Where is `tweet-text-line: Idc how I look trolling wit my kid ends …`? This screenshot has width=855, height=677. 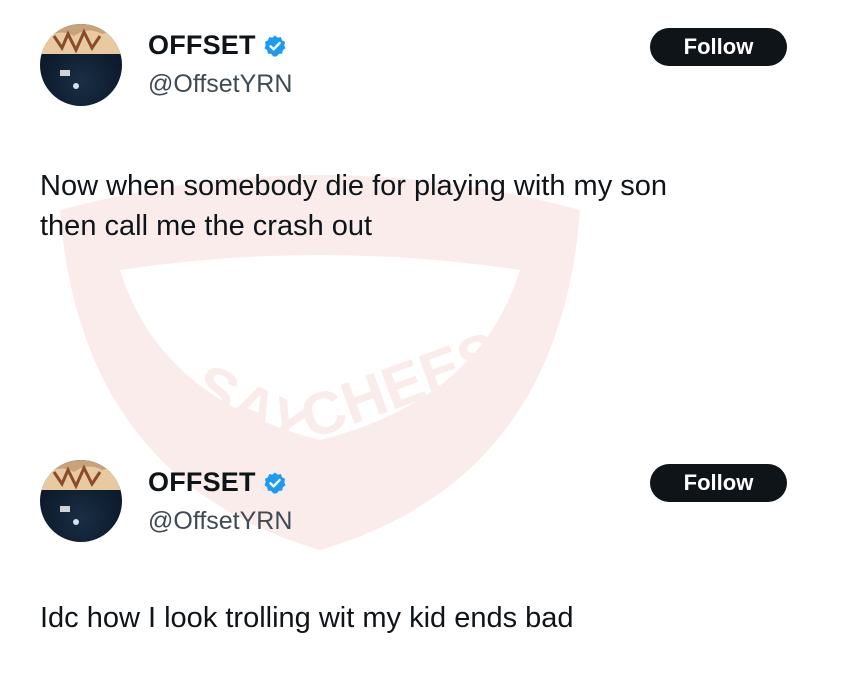
tweet-text-line: Idc how I look trolling wit my kid ends … is located at coordinates (307, 618).